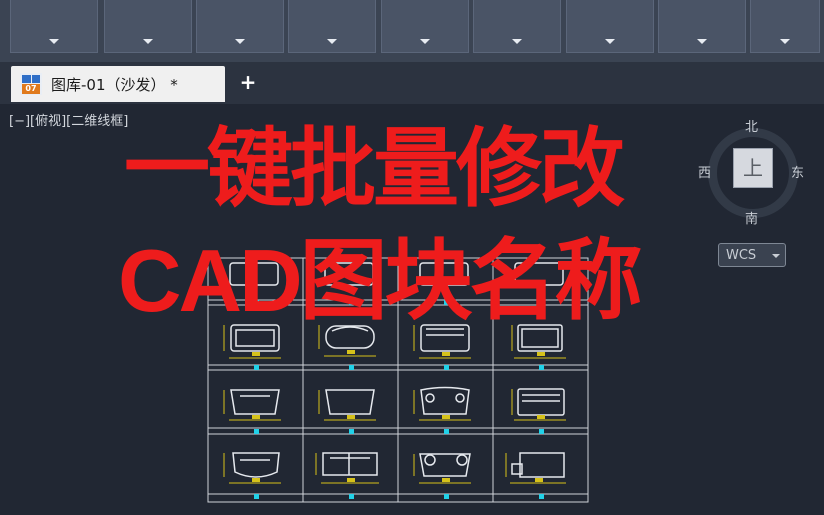 Image resolution: width=824 pixels, height=515 pixels. What do you see at coordinates (776, 256) in the screenshot?
I see `chevron-down-icon` at bounding box center [776, 256].